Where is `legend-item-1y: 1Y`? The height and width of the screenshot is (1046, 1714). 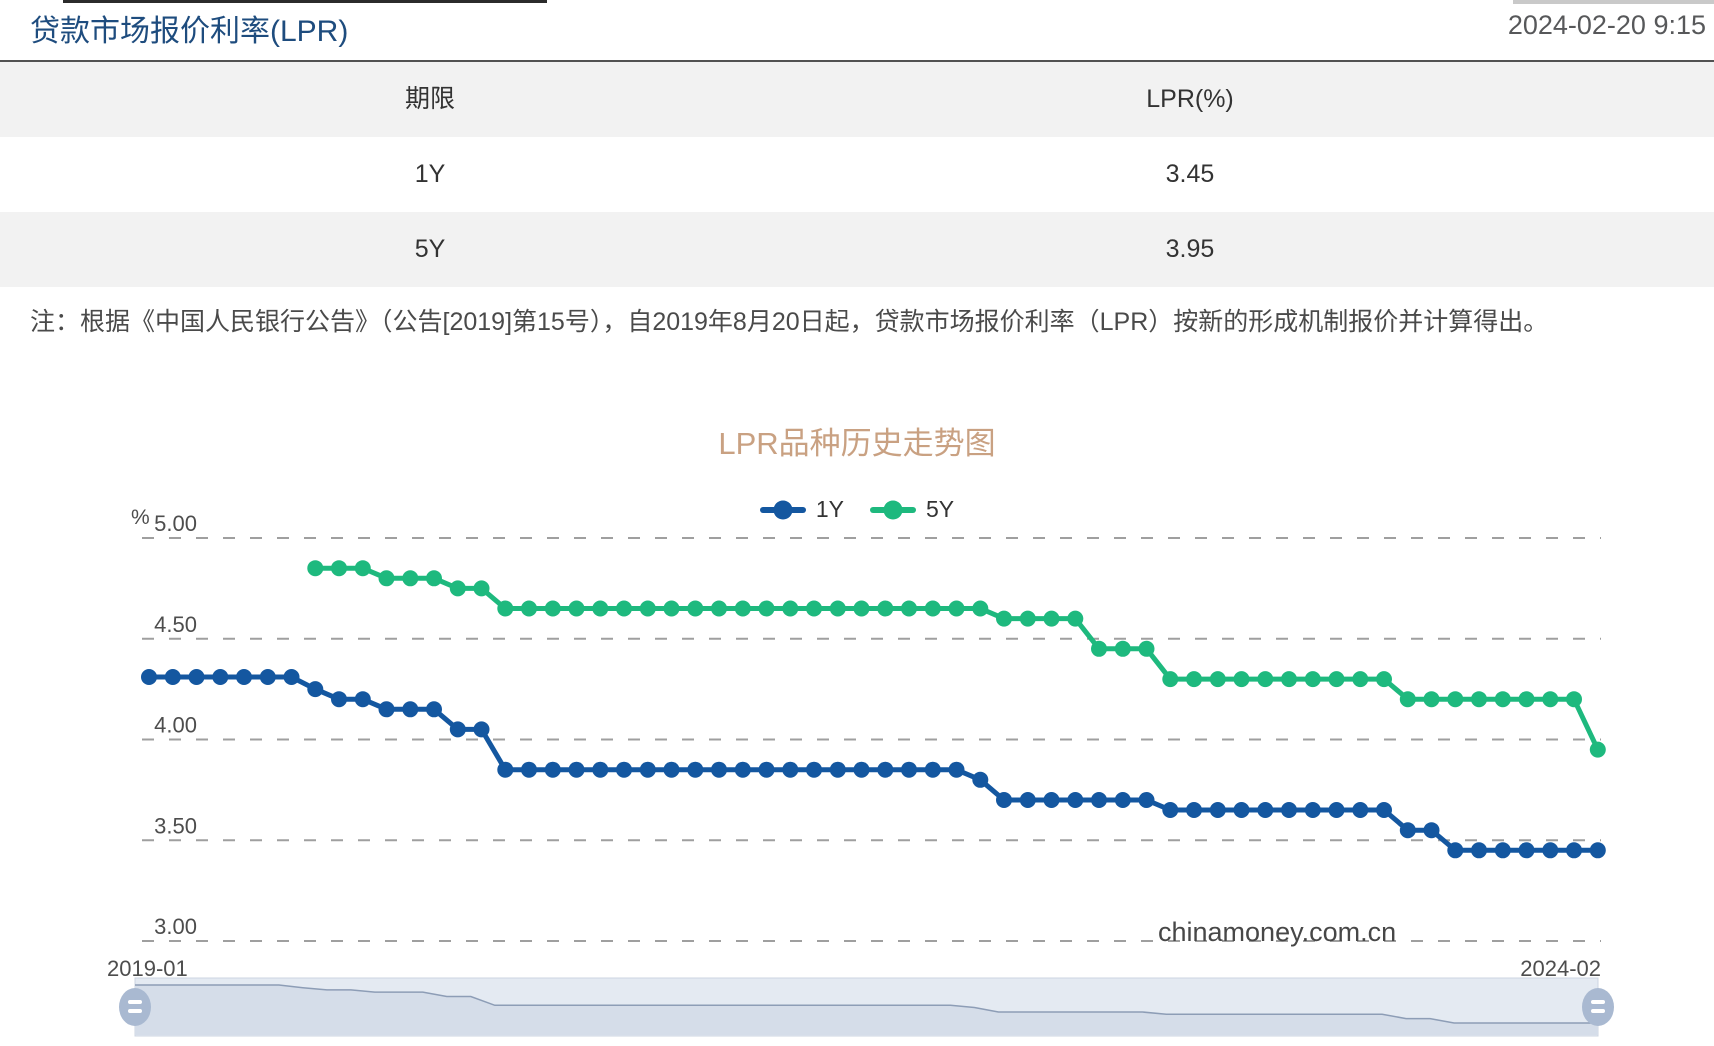
legend-item-1y: 1Y is located at coordinates (801, 509).